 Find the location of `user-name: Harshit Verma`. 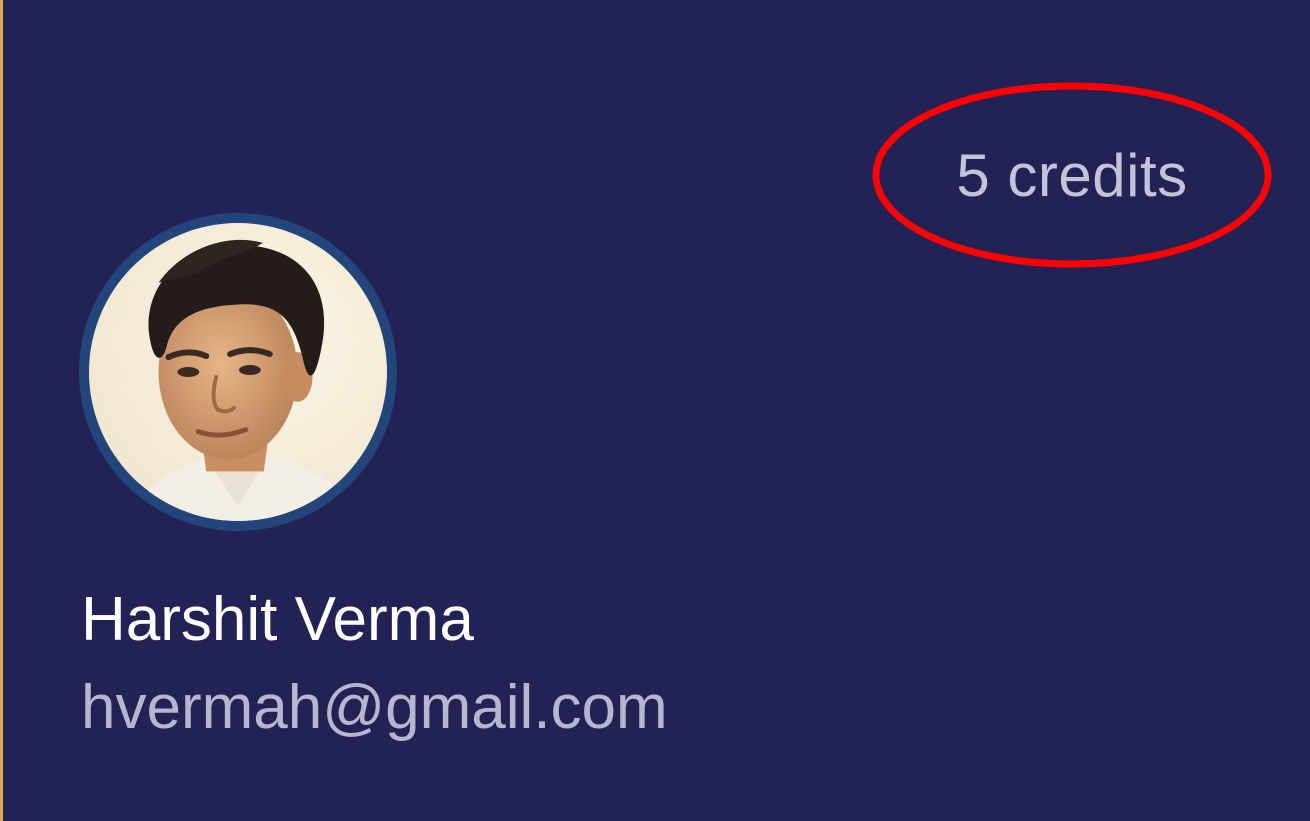

user-name: Harshit Verma is located at coordinates (277, 619).